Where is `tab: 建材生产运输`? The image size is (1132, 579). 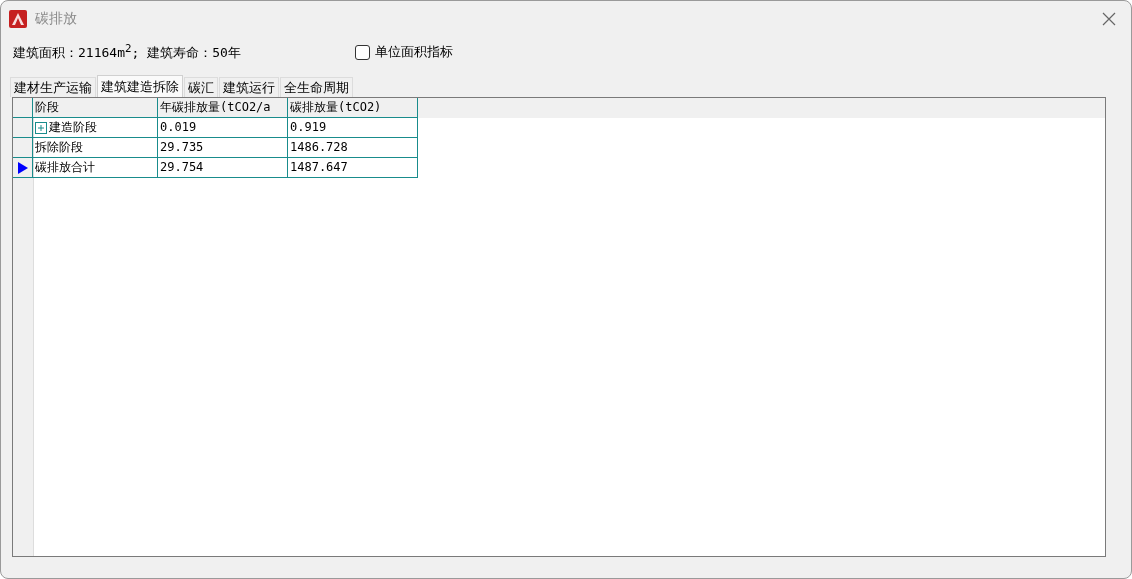 tab: 建材生产运输 is located at coordinates (53, 87).